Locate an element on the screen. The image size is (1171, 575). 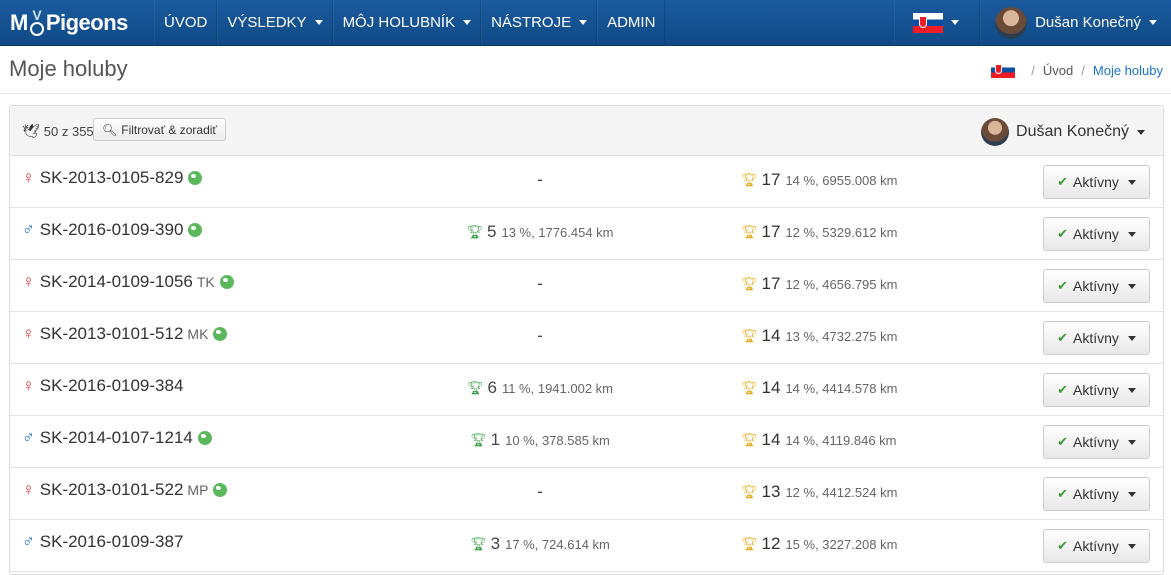
pigeon-ring-cell: ♀ SK-2013-0101-512 MK is located at coordinates (125, 334).